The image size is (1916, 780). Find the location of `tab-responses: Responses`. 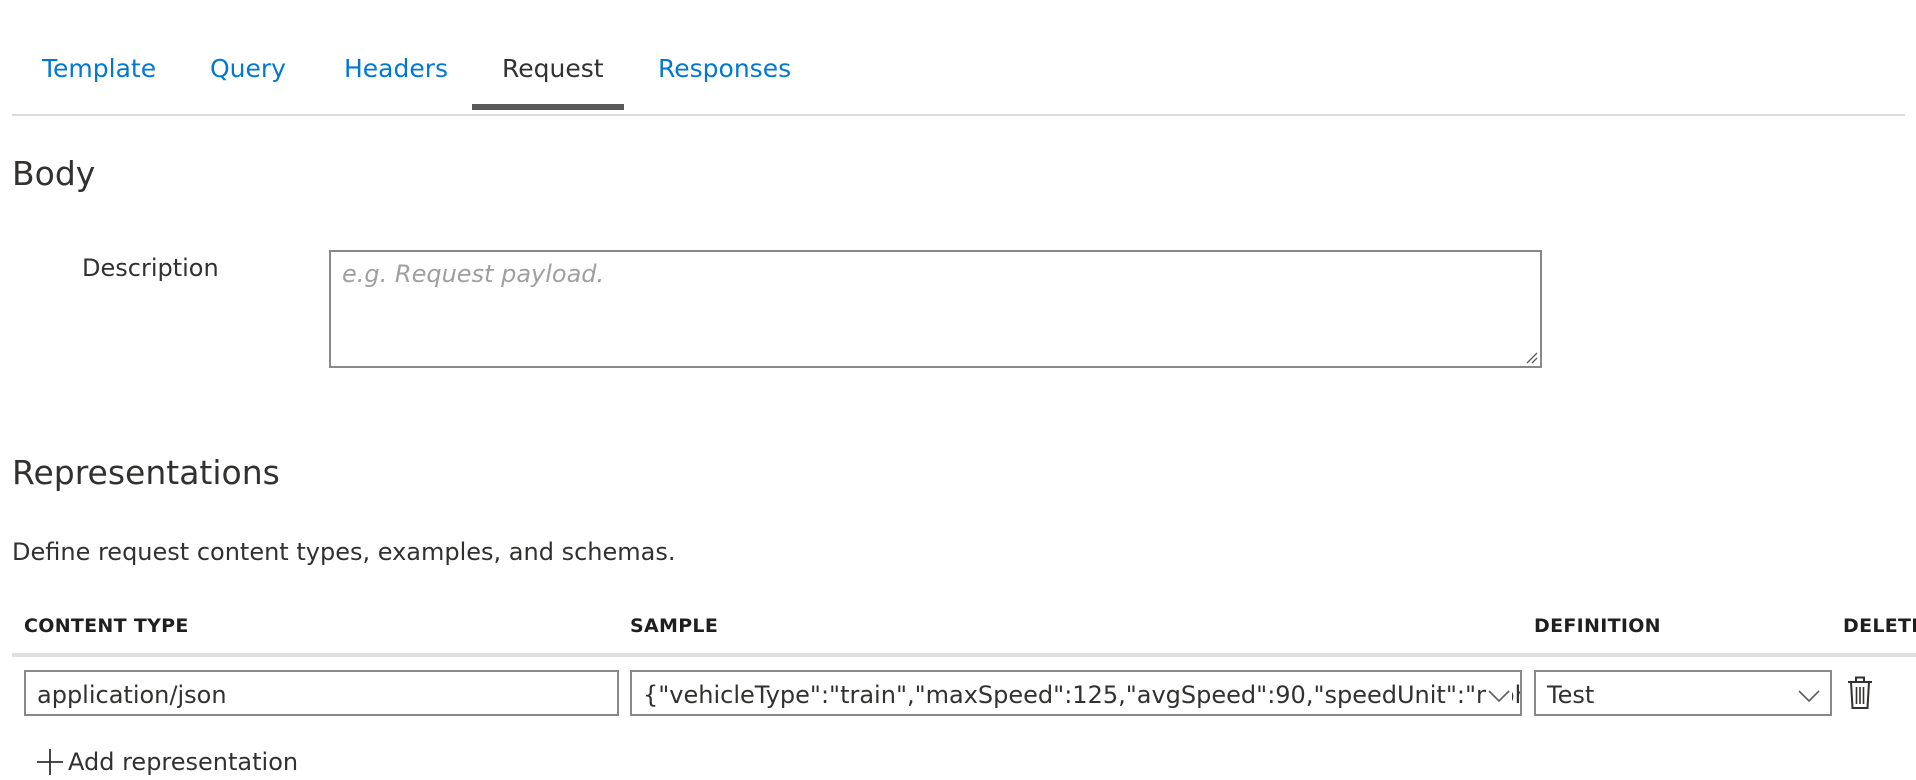

tab-responses: Responses is located at coordinates (724, 68).